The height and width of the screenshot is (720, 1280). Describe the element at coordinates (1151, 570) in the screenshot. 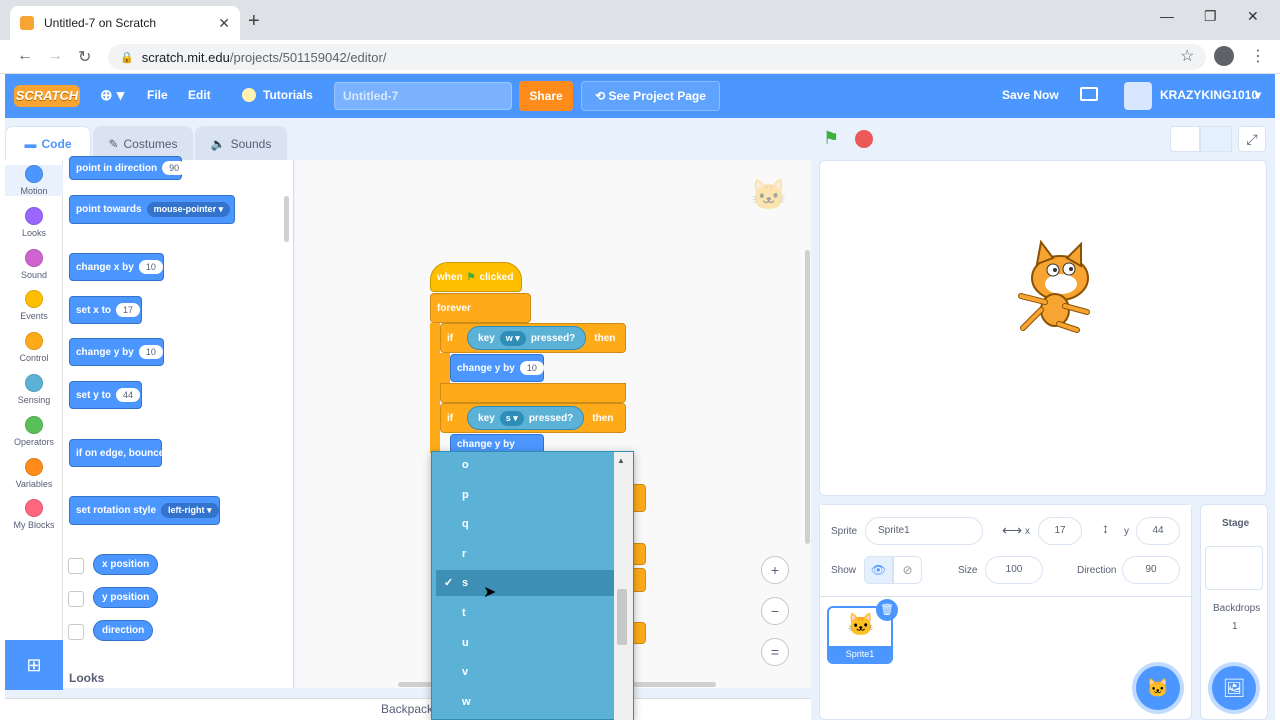

I see `direction-input: 90` at that location.